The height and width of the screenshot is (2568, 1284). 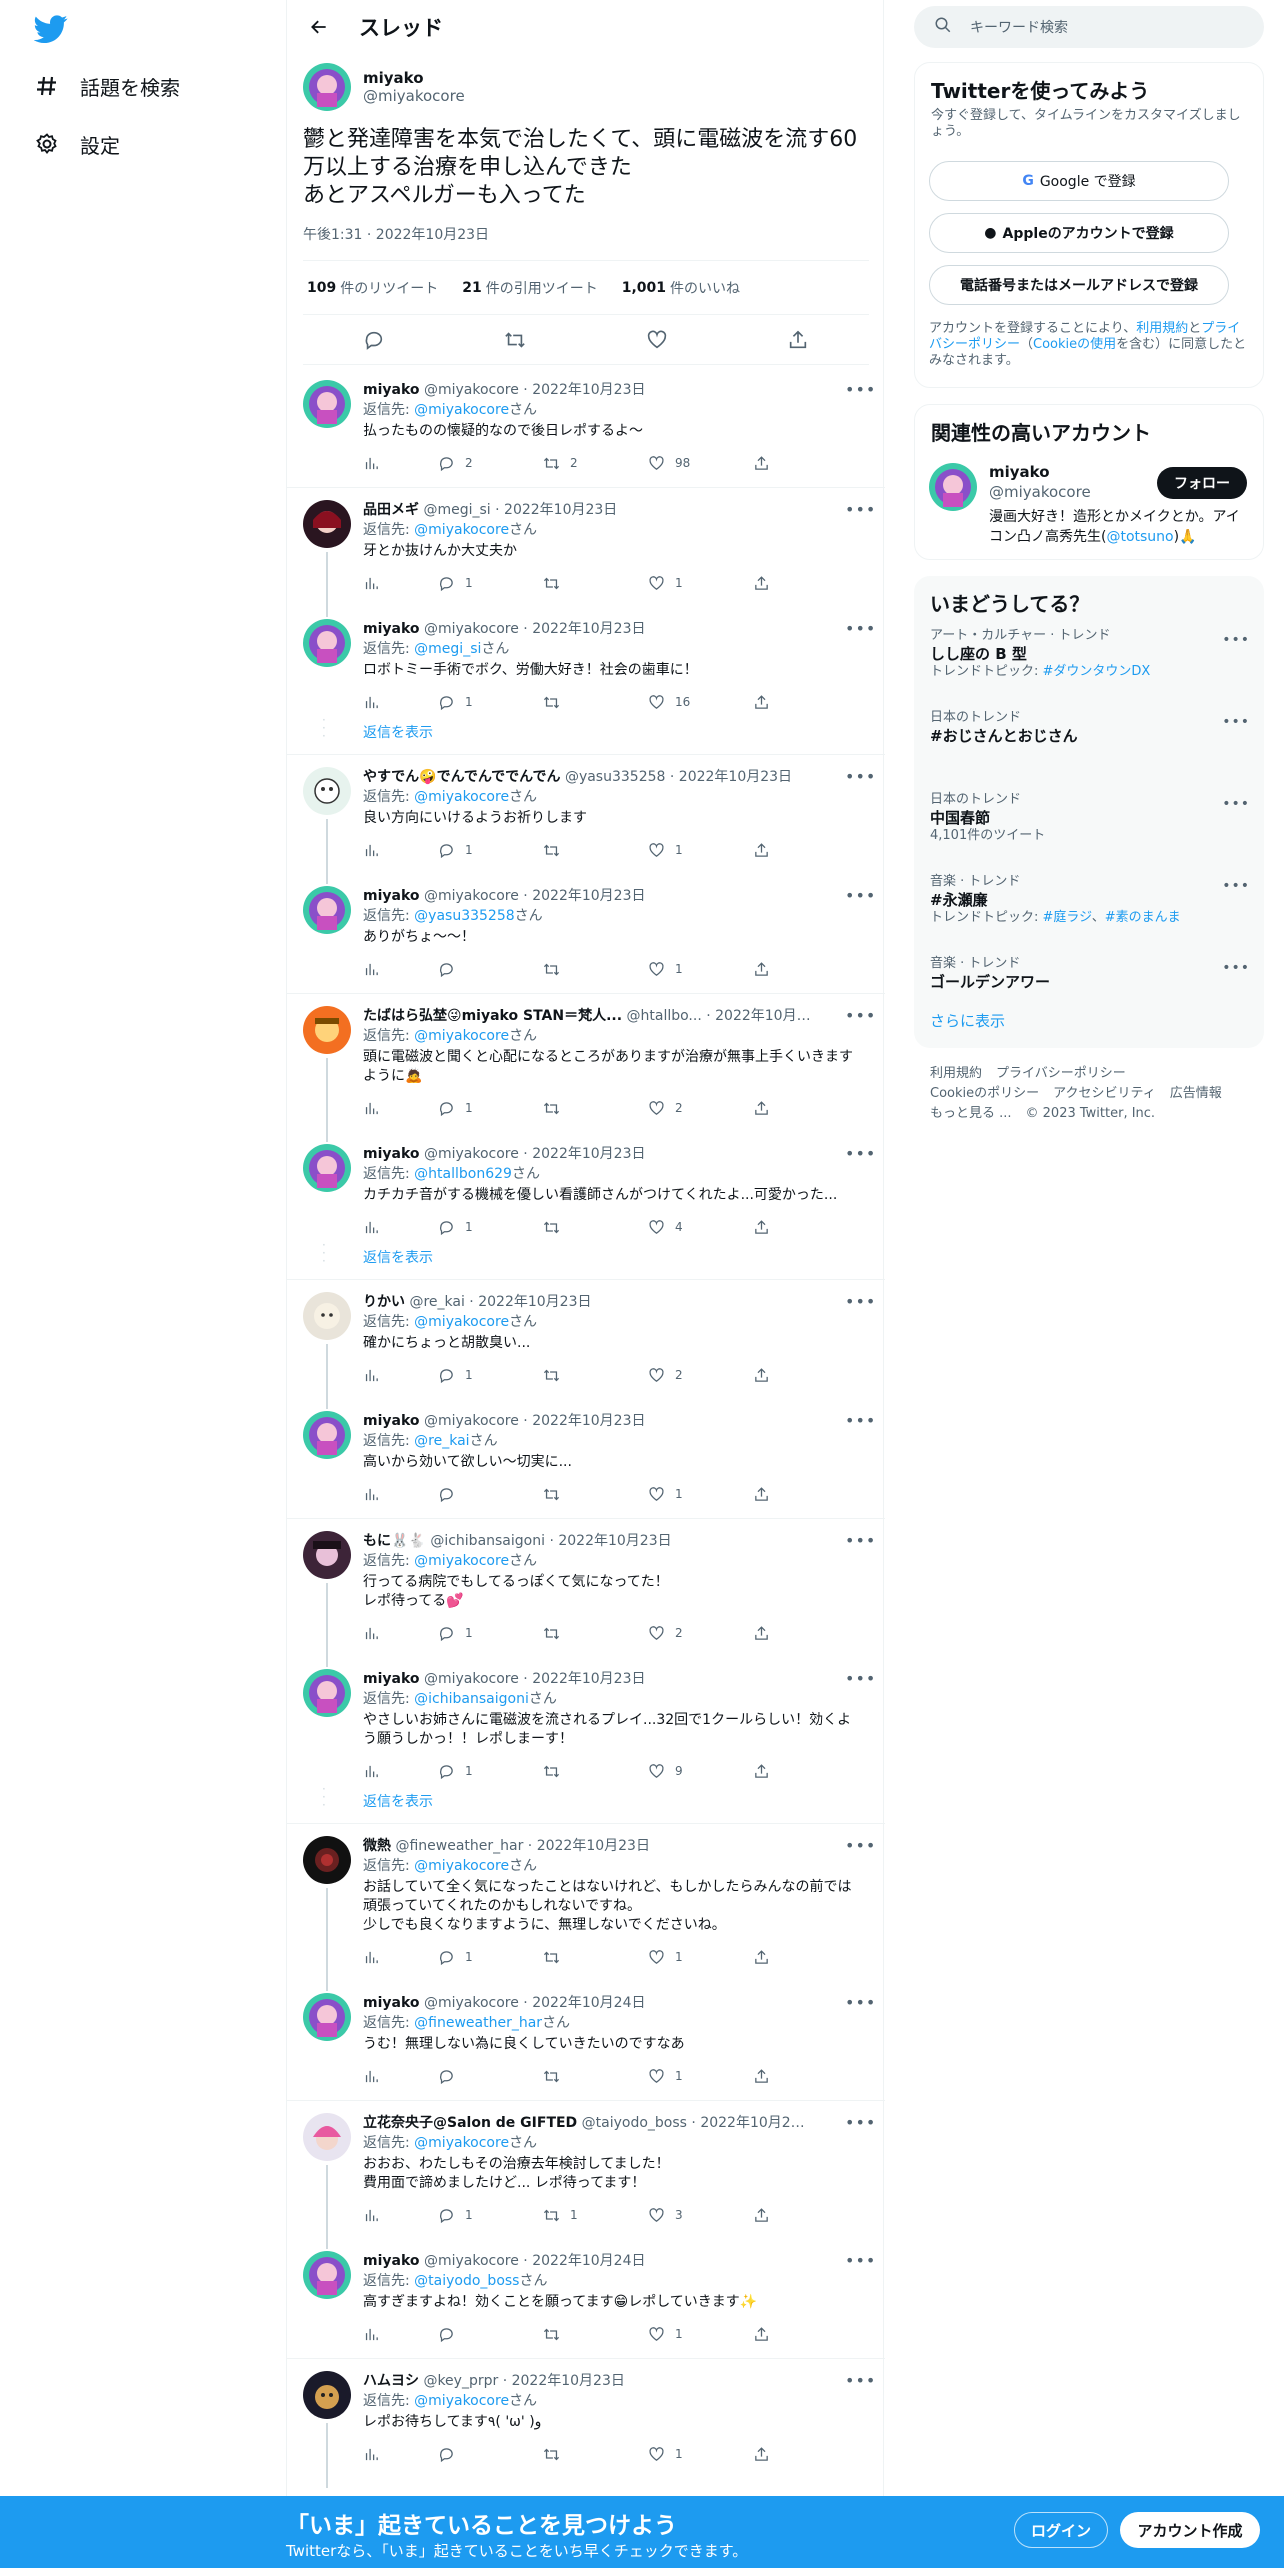 What do you see at coordinates (956, 1073) in the screenshot?
I see `footer-terms-link: 利用規約` at bounding box center [956, 1073].